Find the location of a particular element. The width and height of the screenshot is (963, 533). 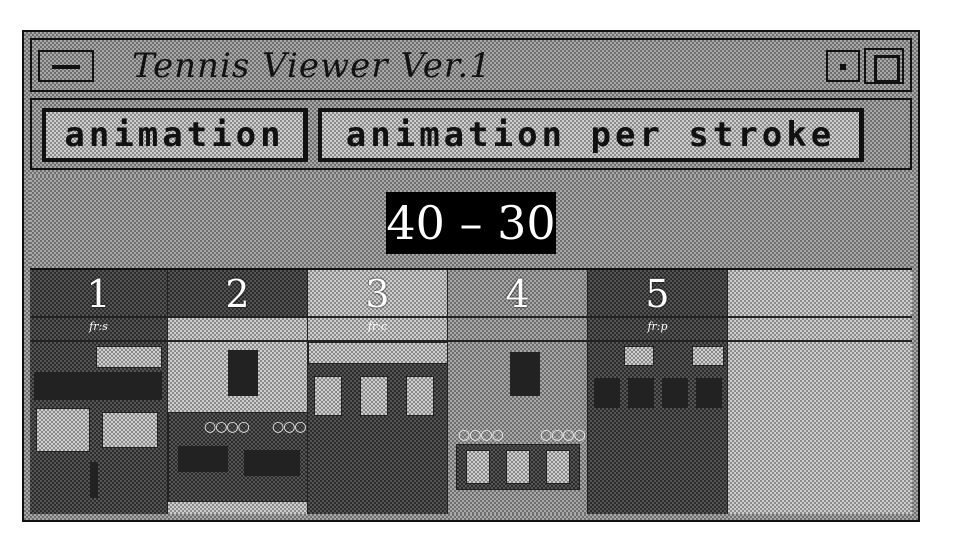

stroke-label-1: fr:s is located at coordinates (98, 326).